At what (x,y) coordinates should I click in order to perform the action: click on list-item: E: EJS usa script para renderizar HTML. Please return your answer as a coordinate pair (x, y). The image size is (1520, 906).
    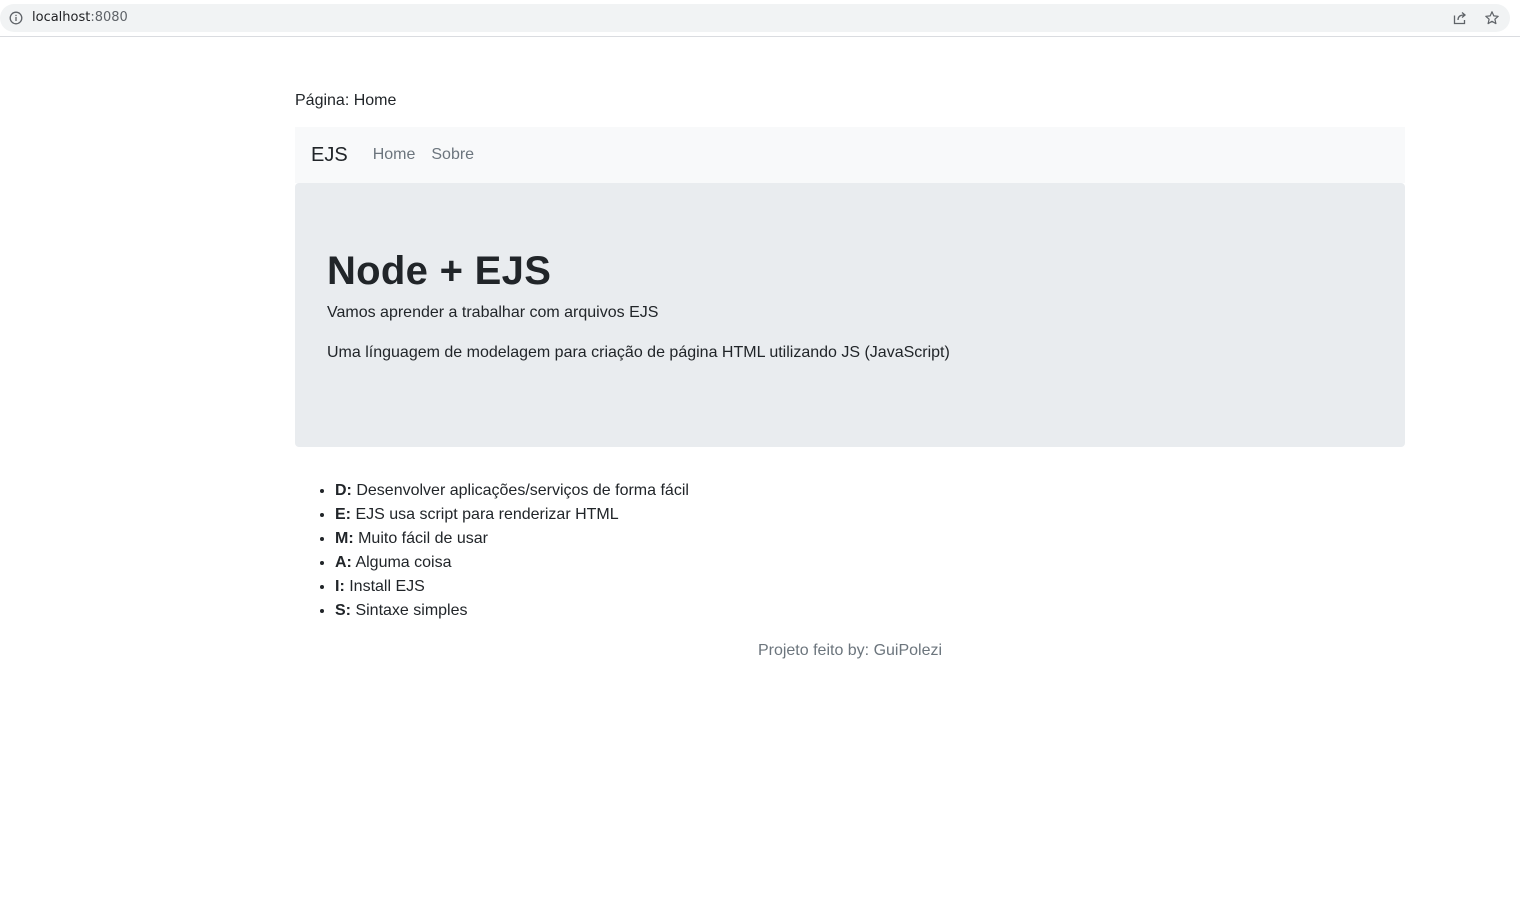
    Looking at the image, I should click on (870, 515).